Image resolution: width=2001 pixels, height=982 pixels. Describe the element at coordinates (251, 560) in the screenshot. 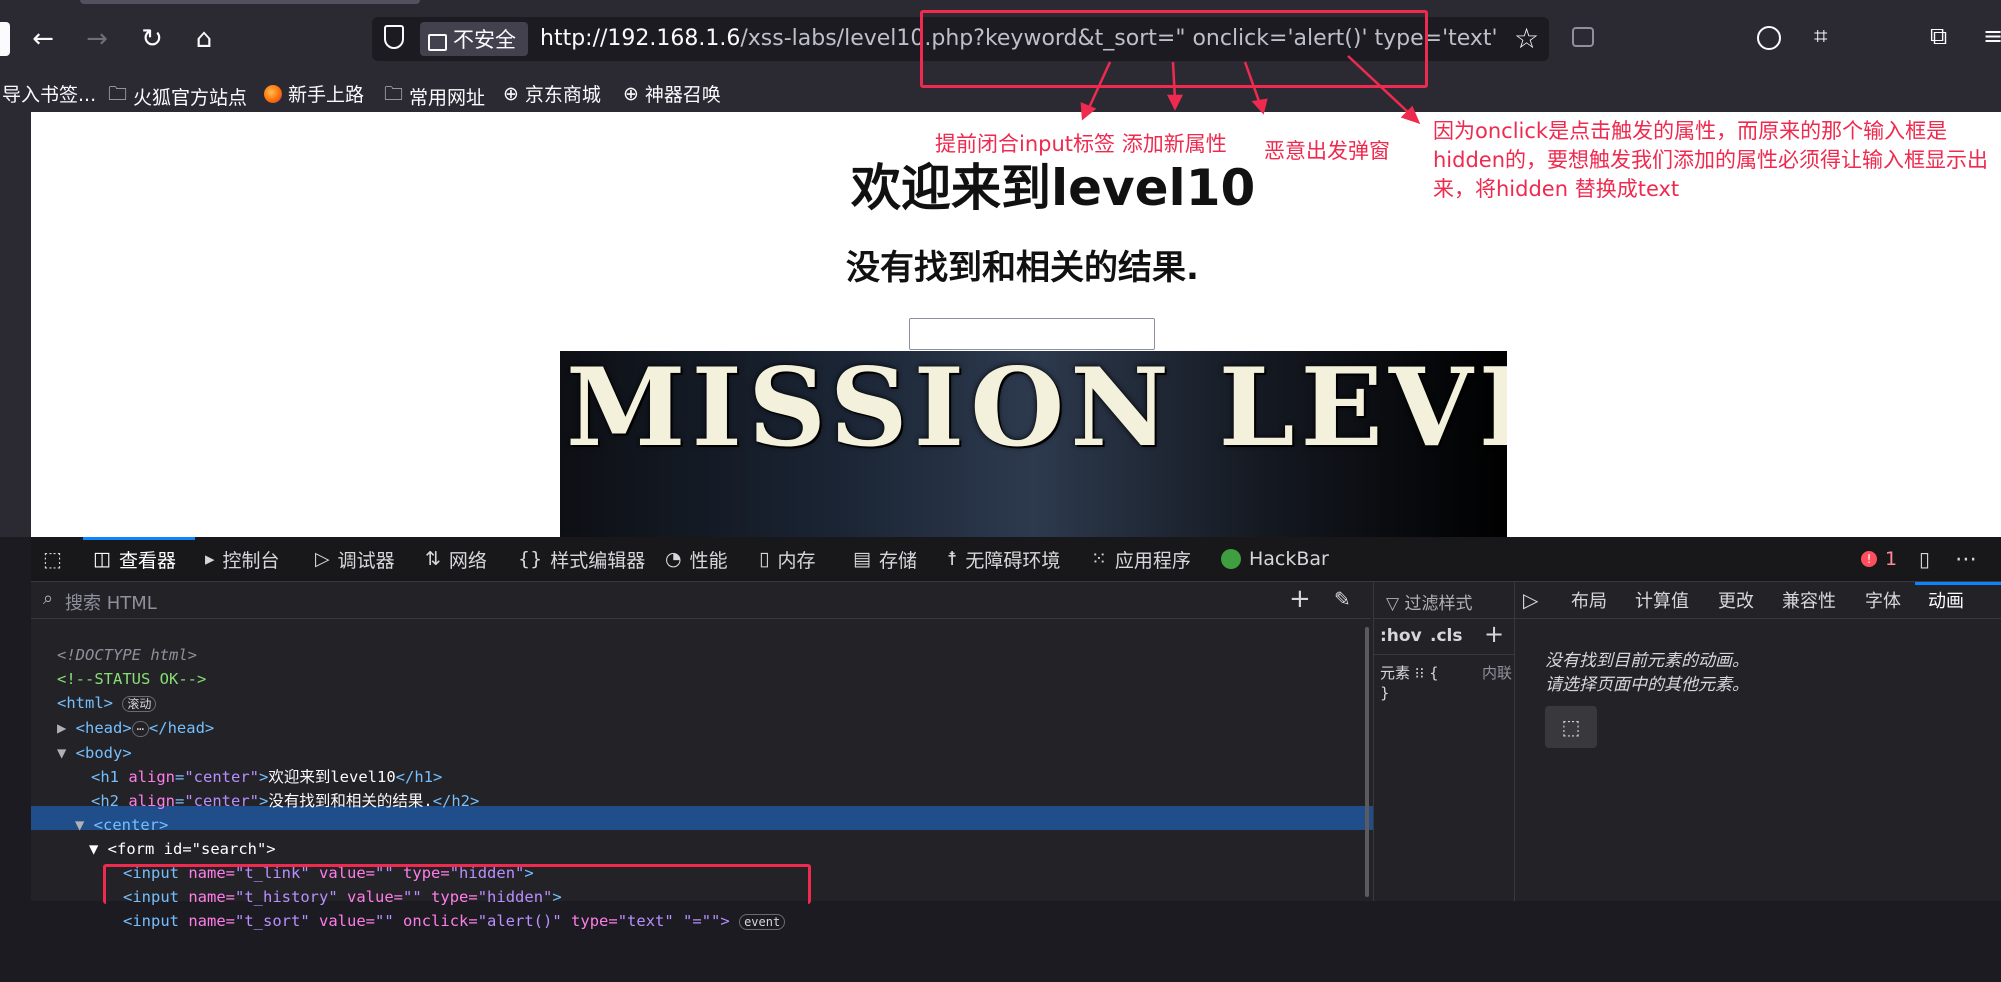

I see `tab-label: 控制台` at that location.